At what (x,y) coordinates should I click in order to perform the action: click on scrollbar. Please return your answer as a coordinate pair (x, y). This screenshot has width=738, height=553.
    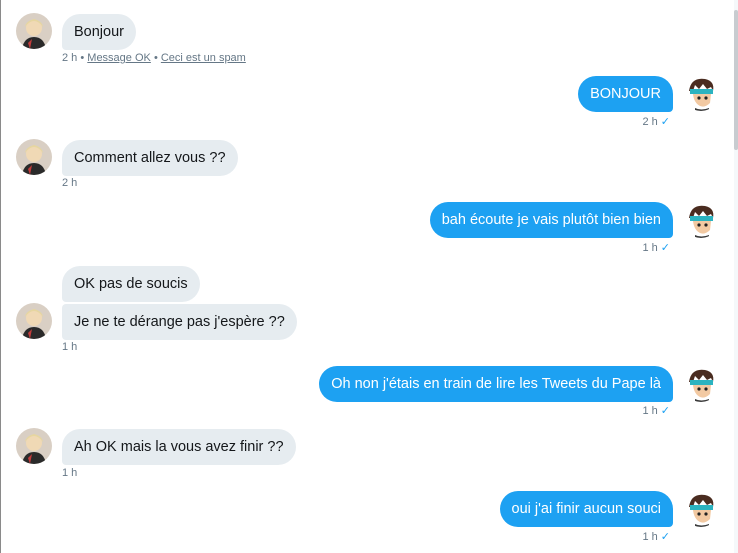
    Looking at the image, I should click on (736, 276).